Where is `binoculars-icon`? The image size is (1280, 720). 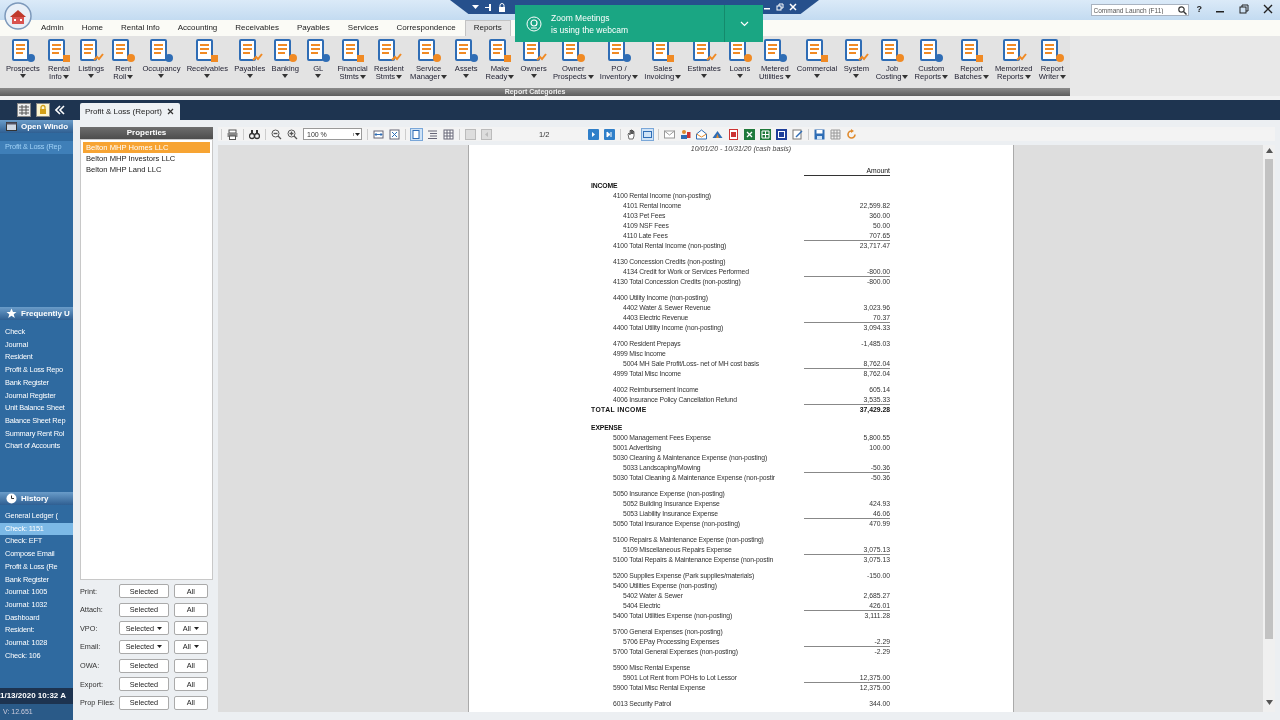 binoculars-icon is located at coordinates (254, 134).